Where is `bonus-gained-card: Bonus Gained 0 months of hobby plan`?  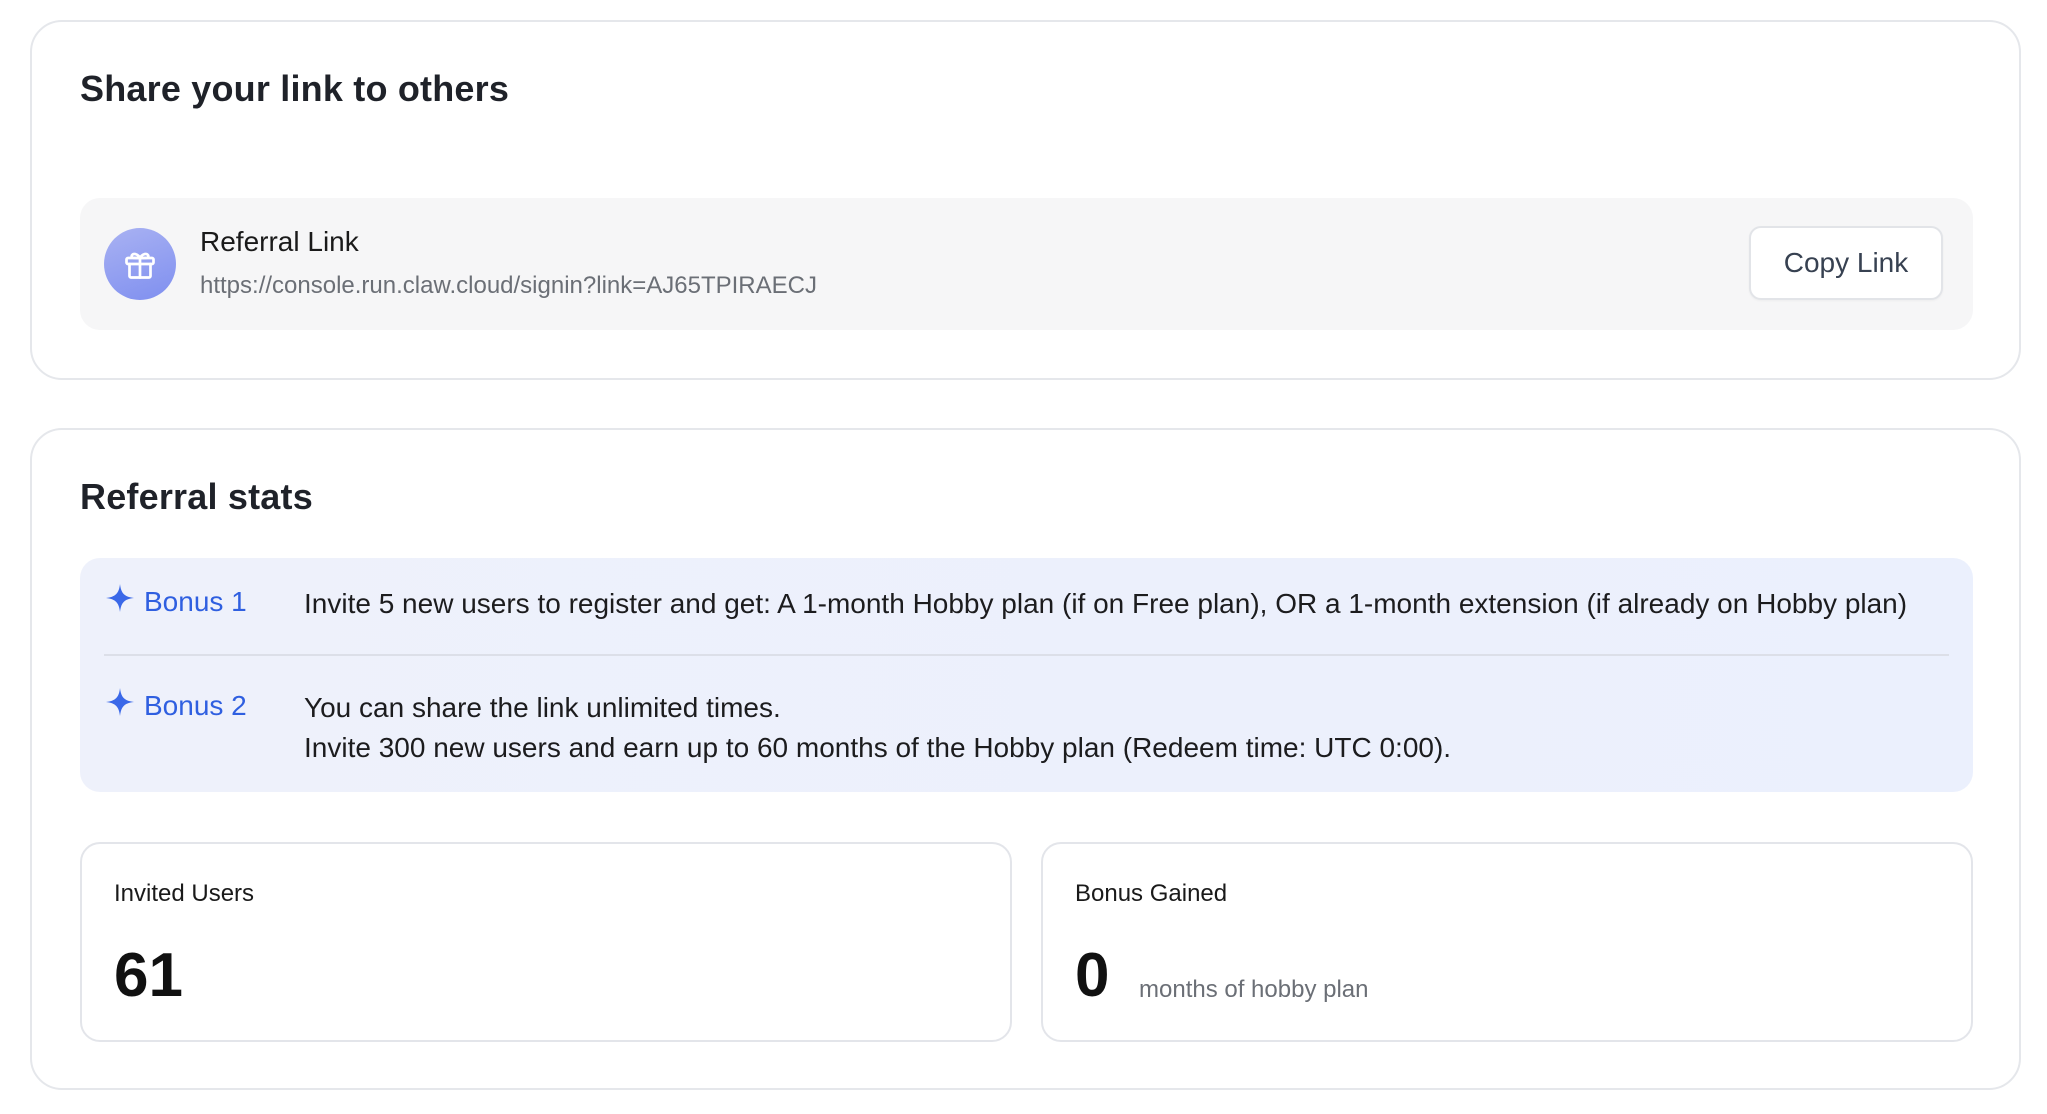
bonus-gained-card: Bonus Gained 0 months of hobby plan is located at coordinates (1507, 942).